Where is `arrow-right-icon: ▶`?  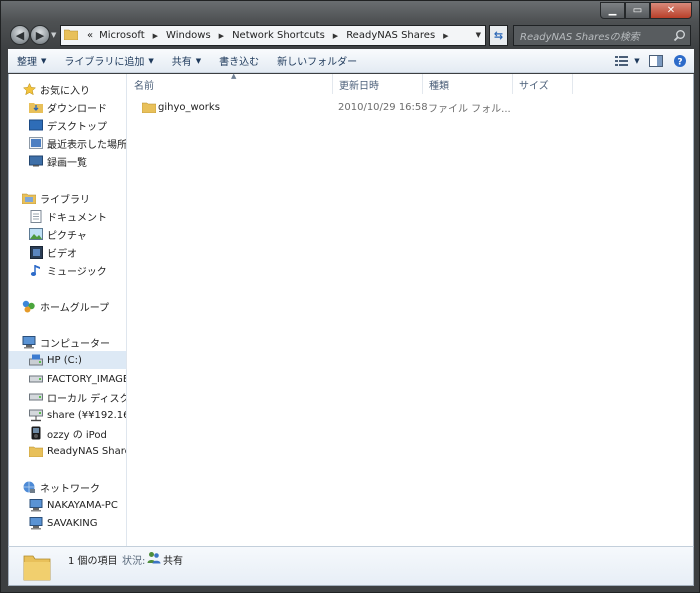
arrow-right-icon: ▶ is located at coordinates (40, 35).